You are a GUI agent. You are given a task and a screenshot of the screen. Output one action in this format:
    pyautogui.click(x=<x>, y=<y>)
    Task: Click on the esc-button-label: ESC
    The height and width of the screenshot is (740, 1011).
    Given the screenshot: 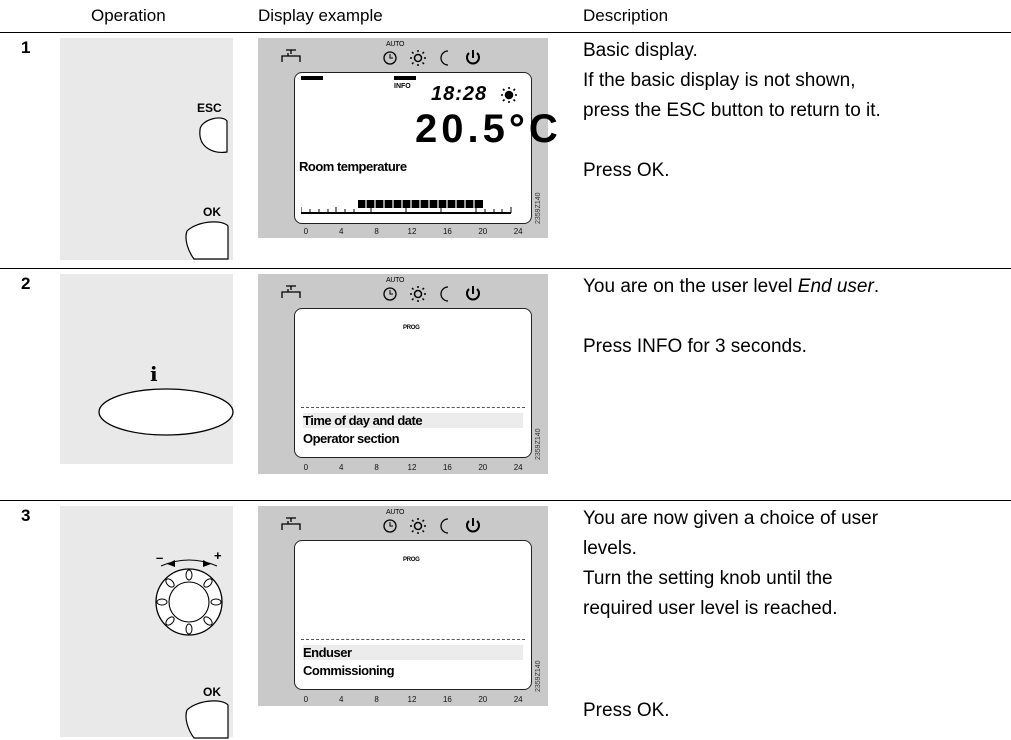 What is the action you would take?
    pyautogui.click(x=209, y=108)
    